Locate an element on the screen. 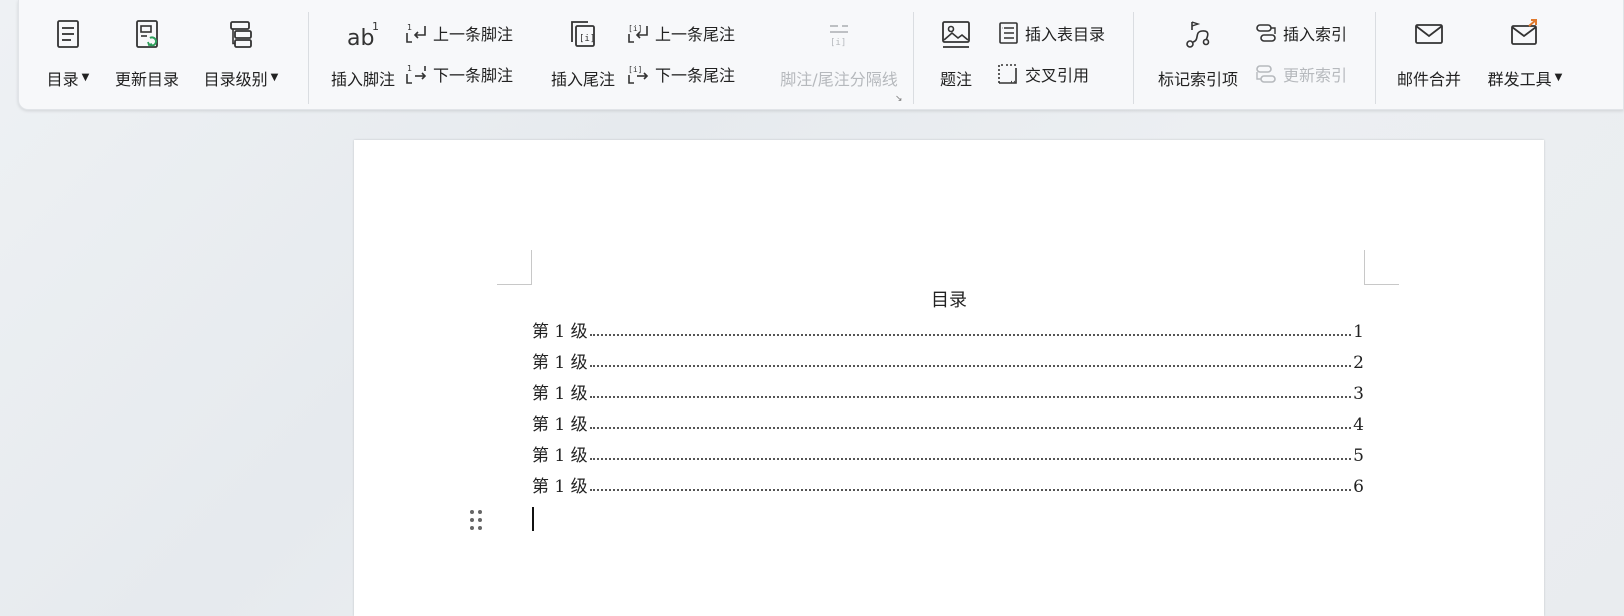 The height and width of the screenshot is (616, 1624). prev-footnote-button: 1 上一条脚注 is located at coordinates (458, 33).